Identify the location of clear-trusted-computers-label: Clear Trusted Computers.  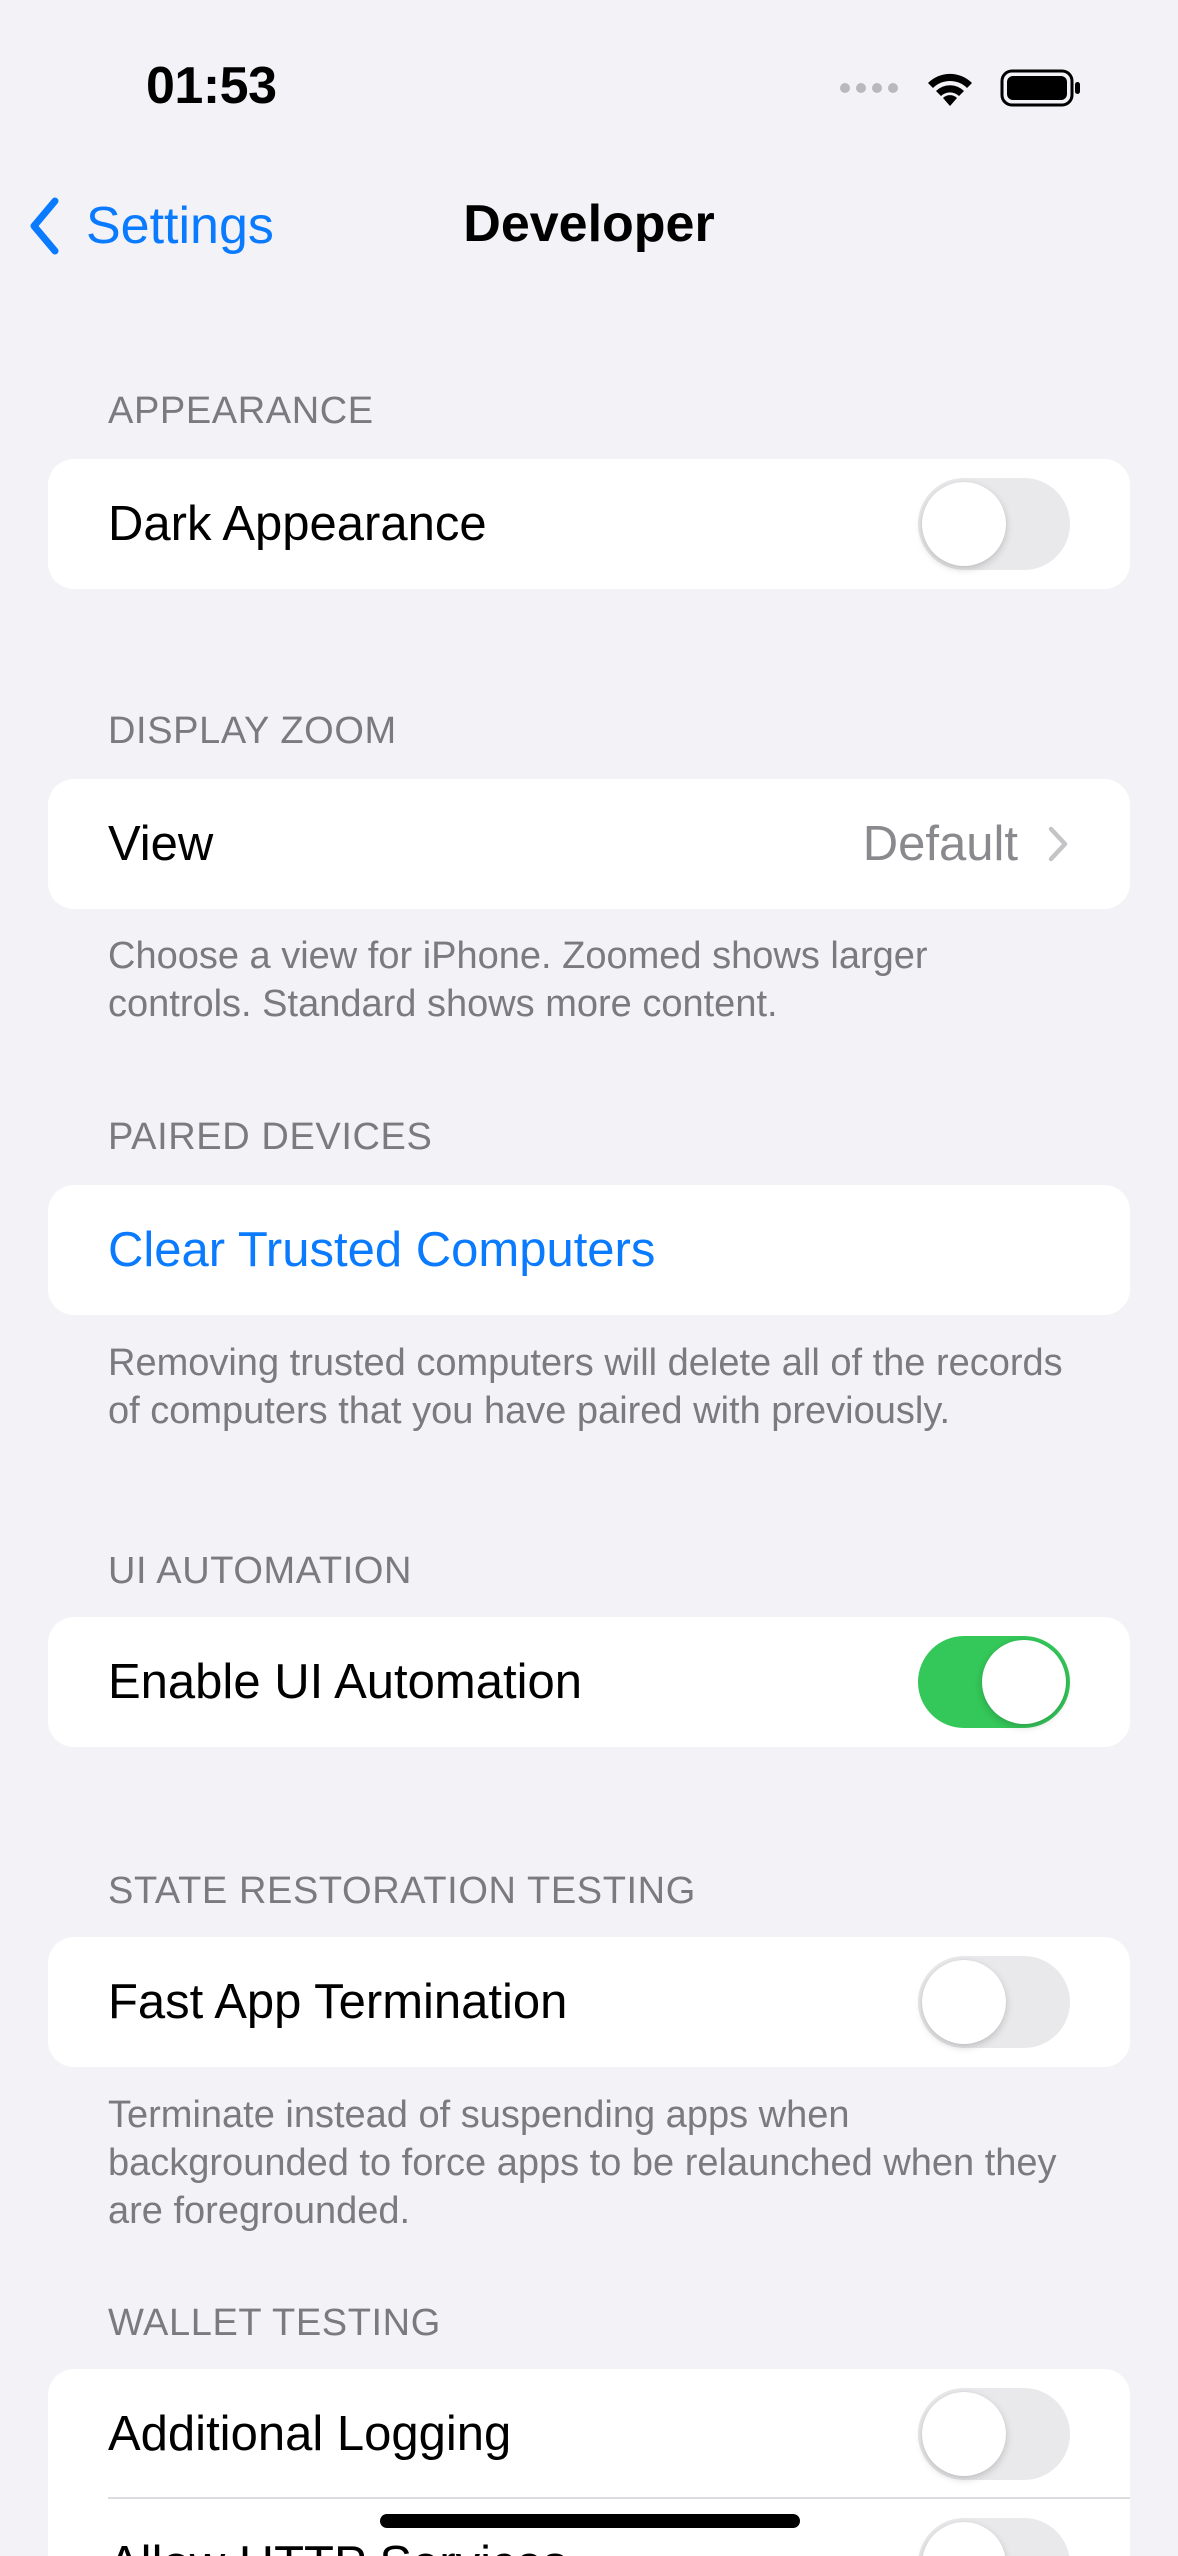
(382, 1250).